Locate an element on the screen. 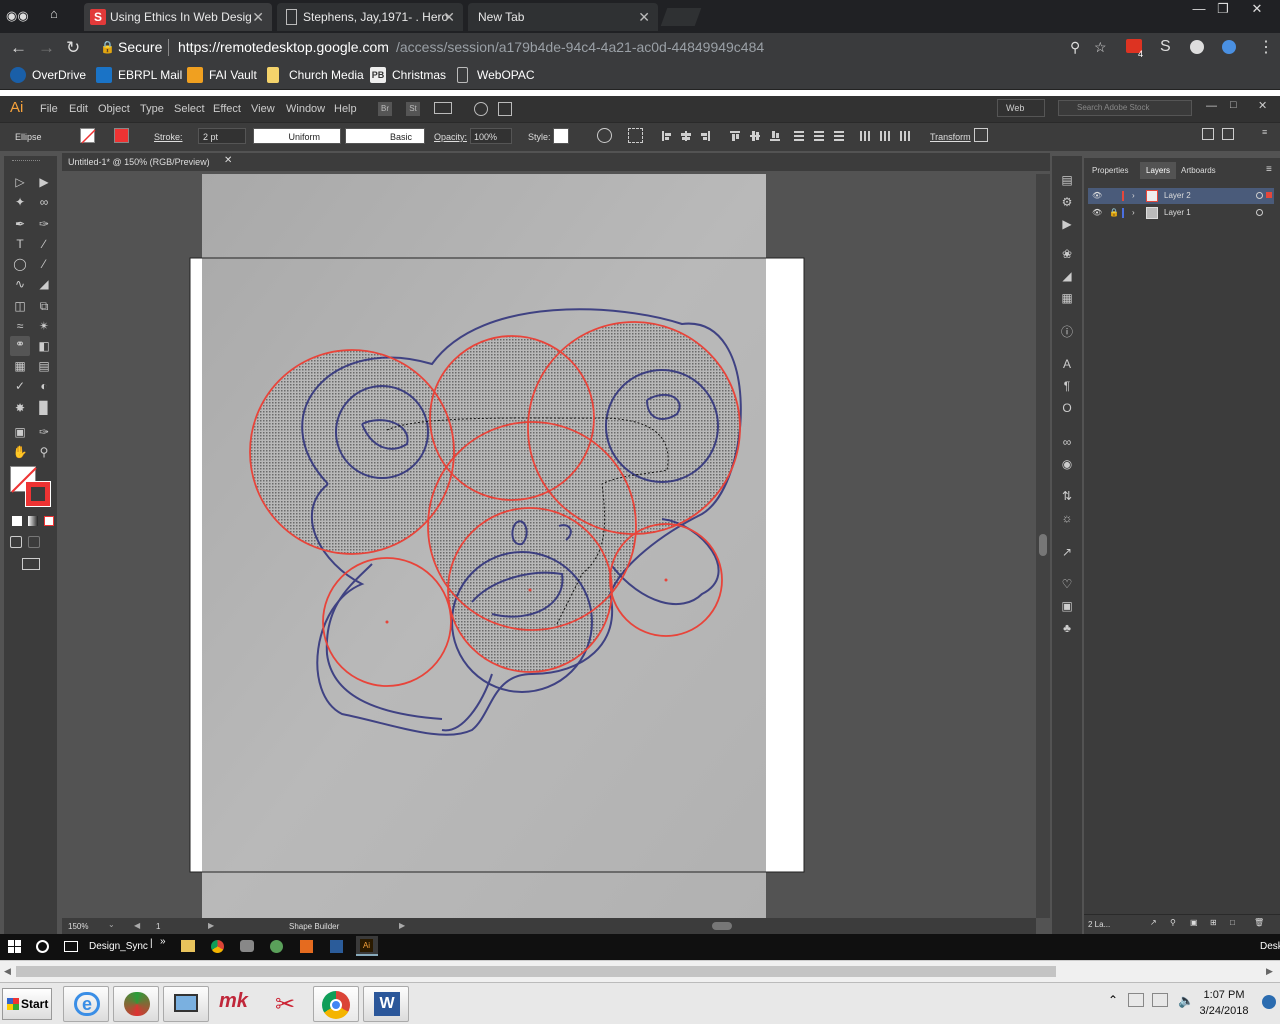 This screenshot has height=1024, width=1280. libraries-icon: ▤ is located at coordinates (1067, 180).